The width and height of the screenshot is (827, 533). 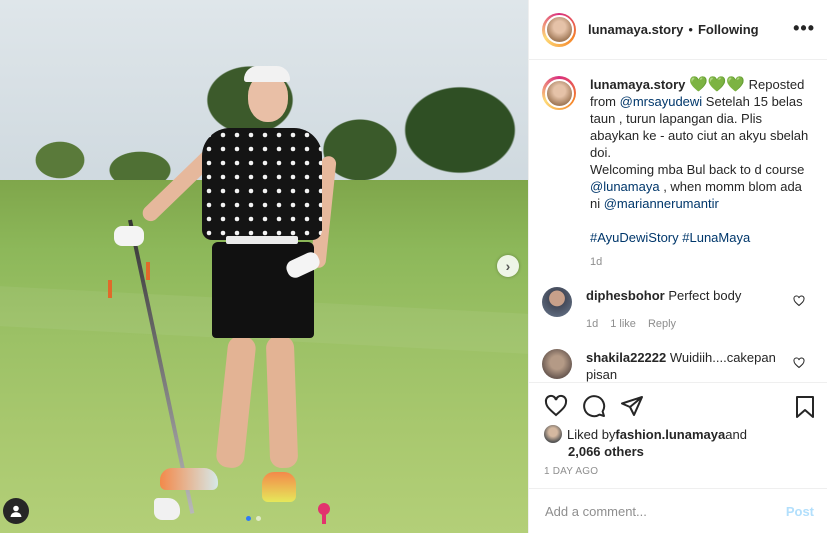 I want to click on liker-username: fashion.lunamaya, so click(x=670, y=434).